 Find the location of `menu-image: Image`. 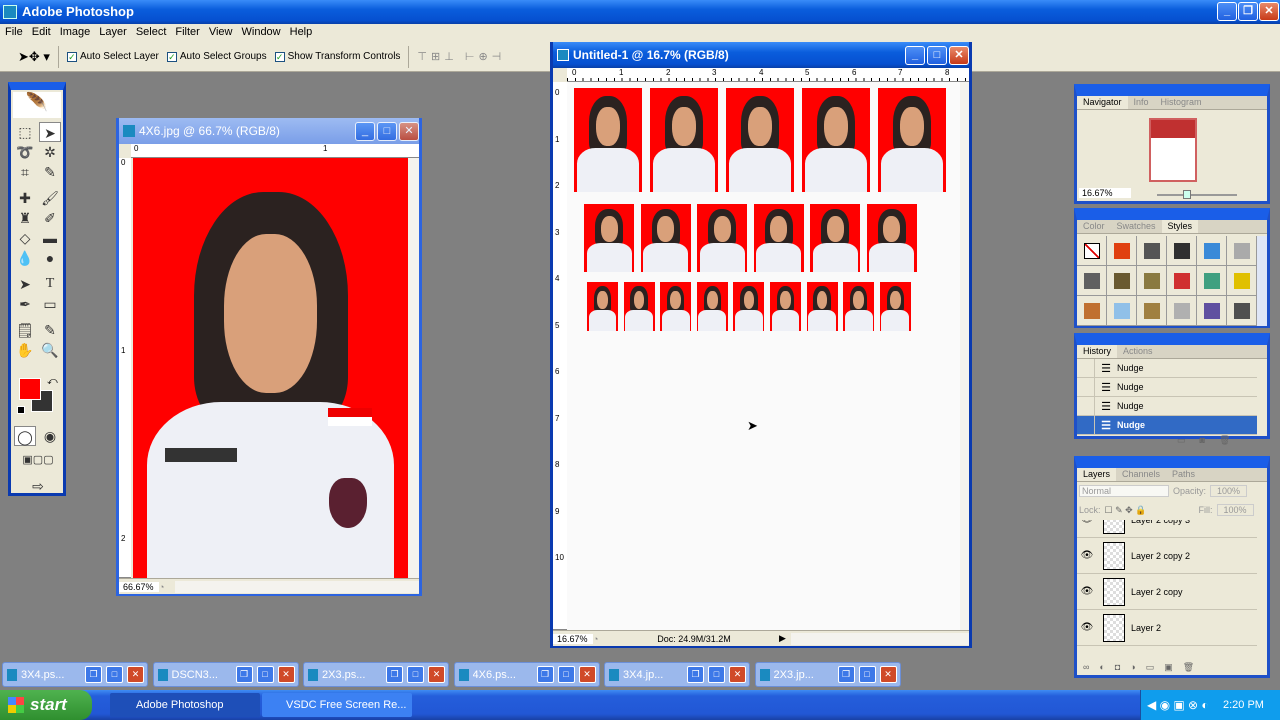

menu-image: Image is located at coordinates (77, 33).